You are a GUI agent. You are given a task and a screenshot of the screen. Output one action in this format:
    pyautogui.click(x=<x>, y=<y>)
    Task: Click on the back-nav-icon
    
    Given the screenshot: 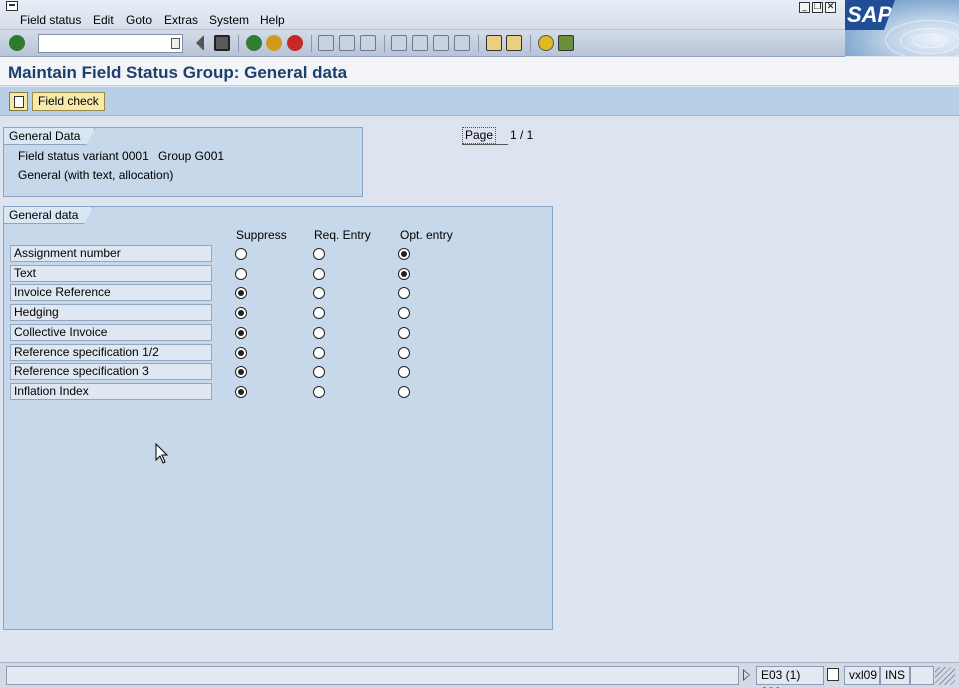 What is the action you would take?
    pyautogui.click(x=254, y=43)
    